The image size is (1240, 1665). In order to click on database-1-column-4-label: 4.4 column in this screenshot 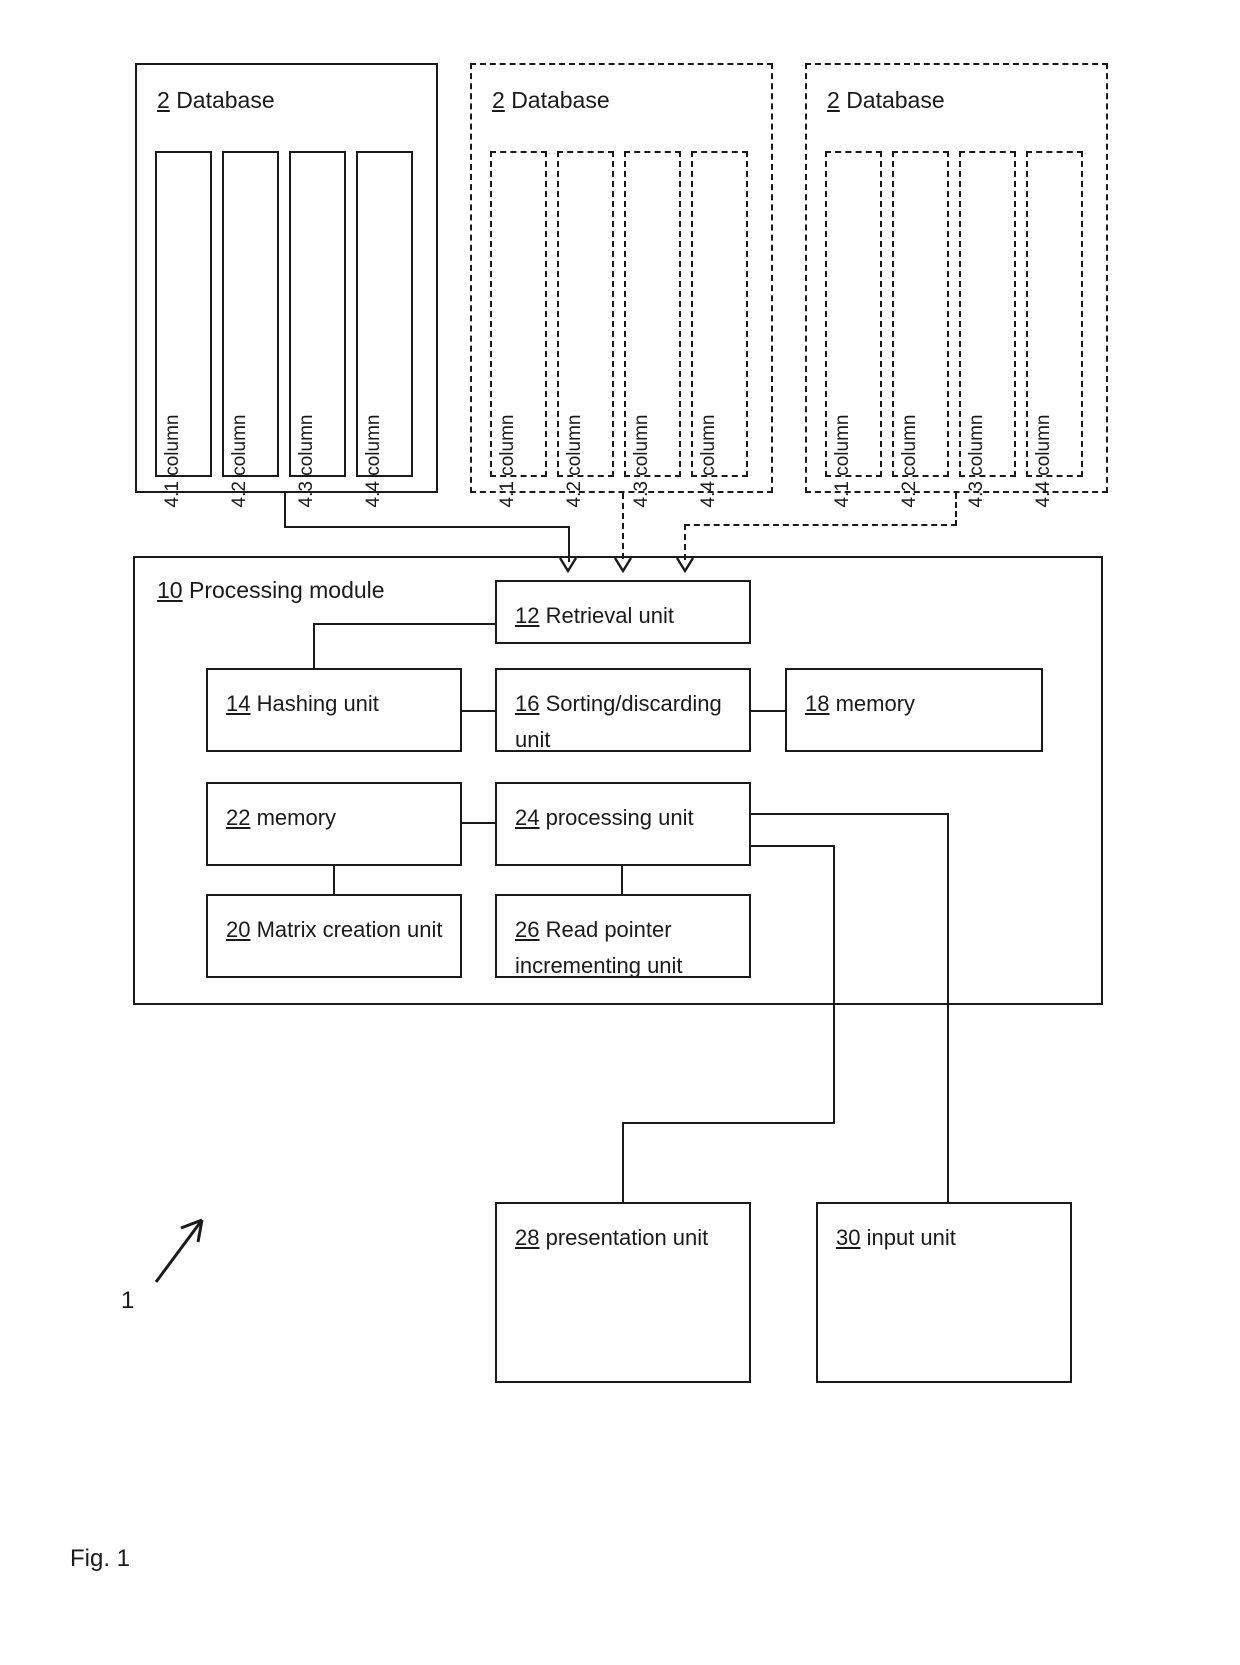, I will do `click(373, 461)`.